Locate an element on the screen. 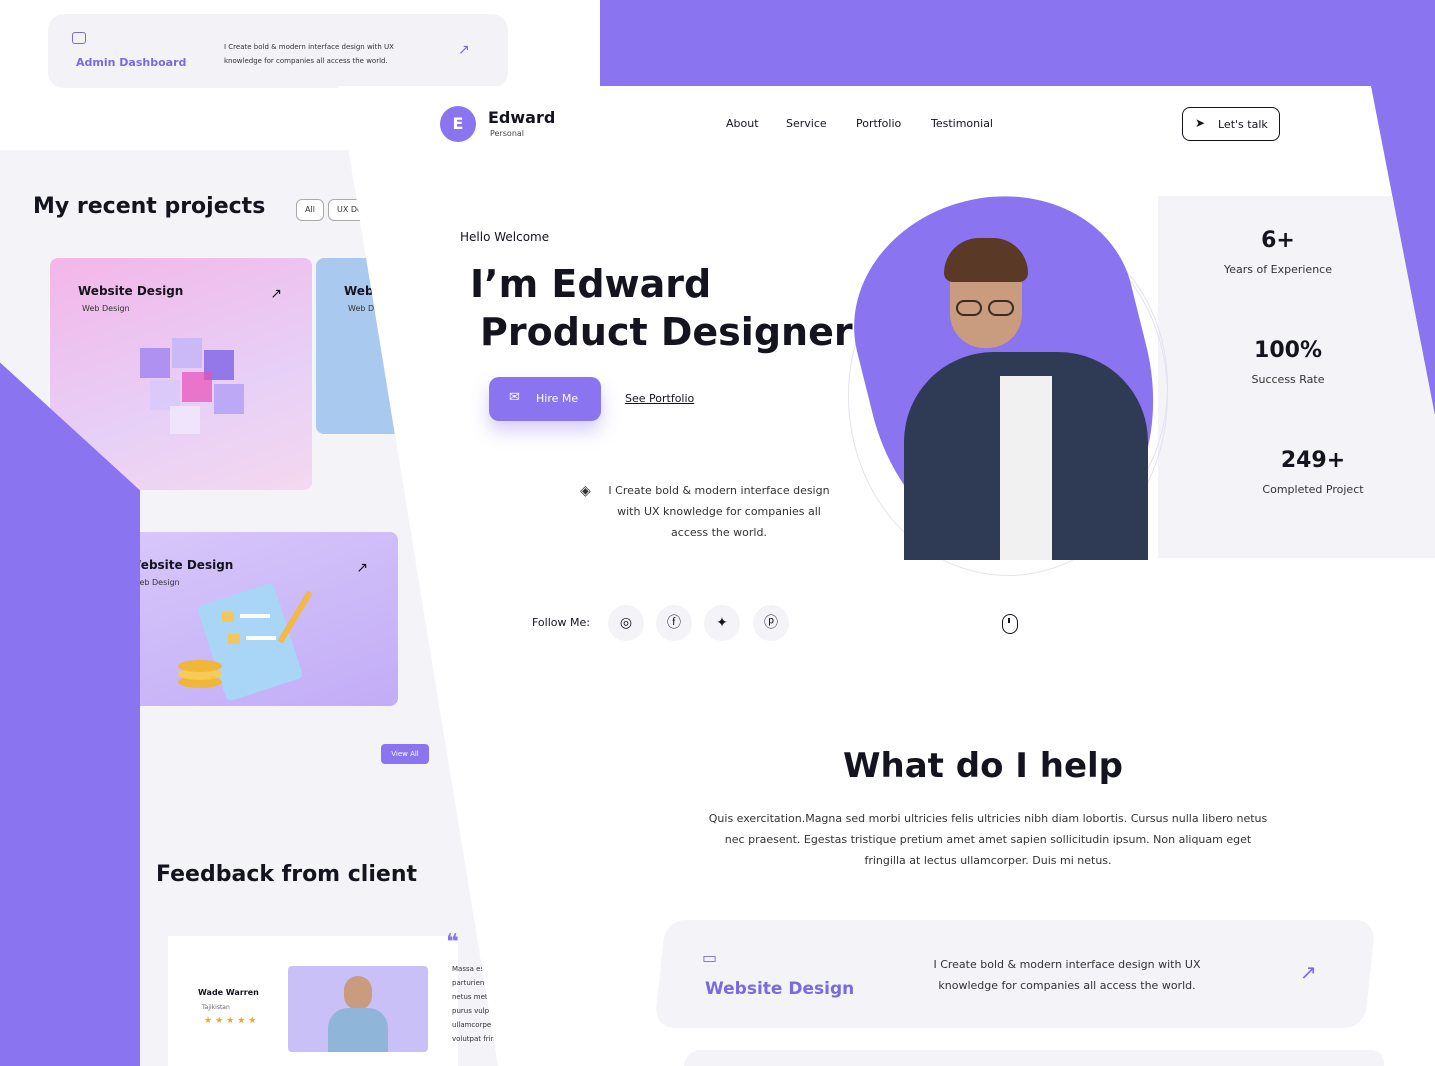 The height and width of the screenshot is (1066, 1435). admin-card-title: Admin Dashboard is located at coordinates (131, 62).